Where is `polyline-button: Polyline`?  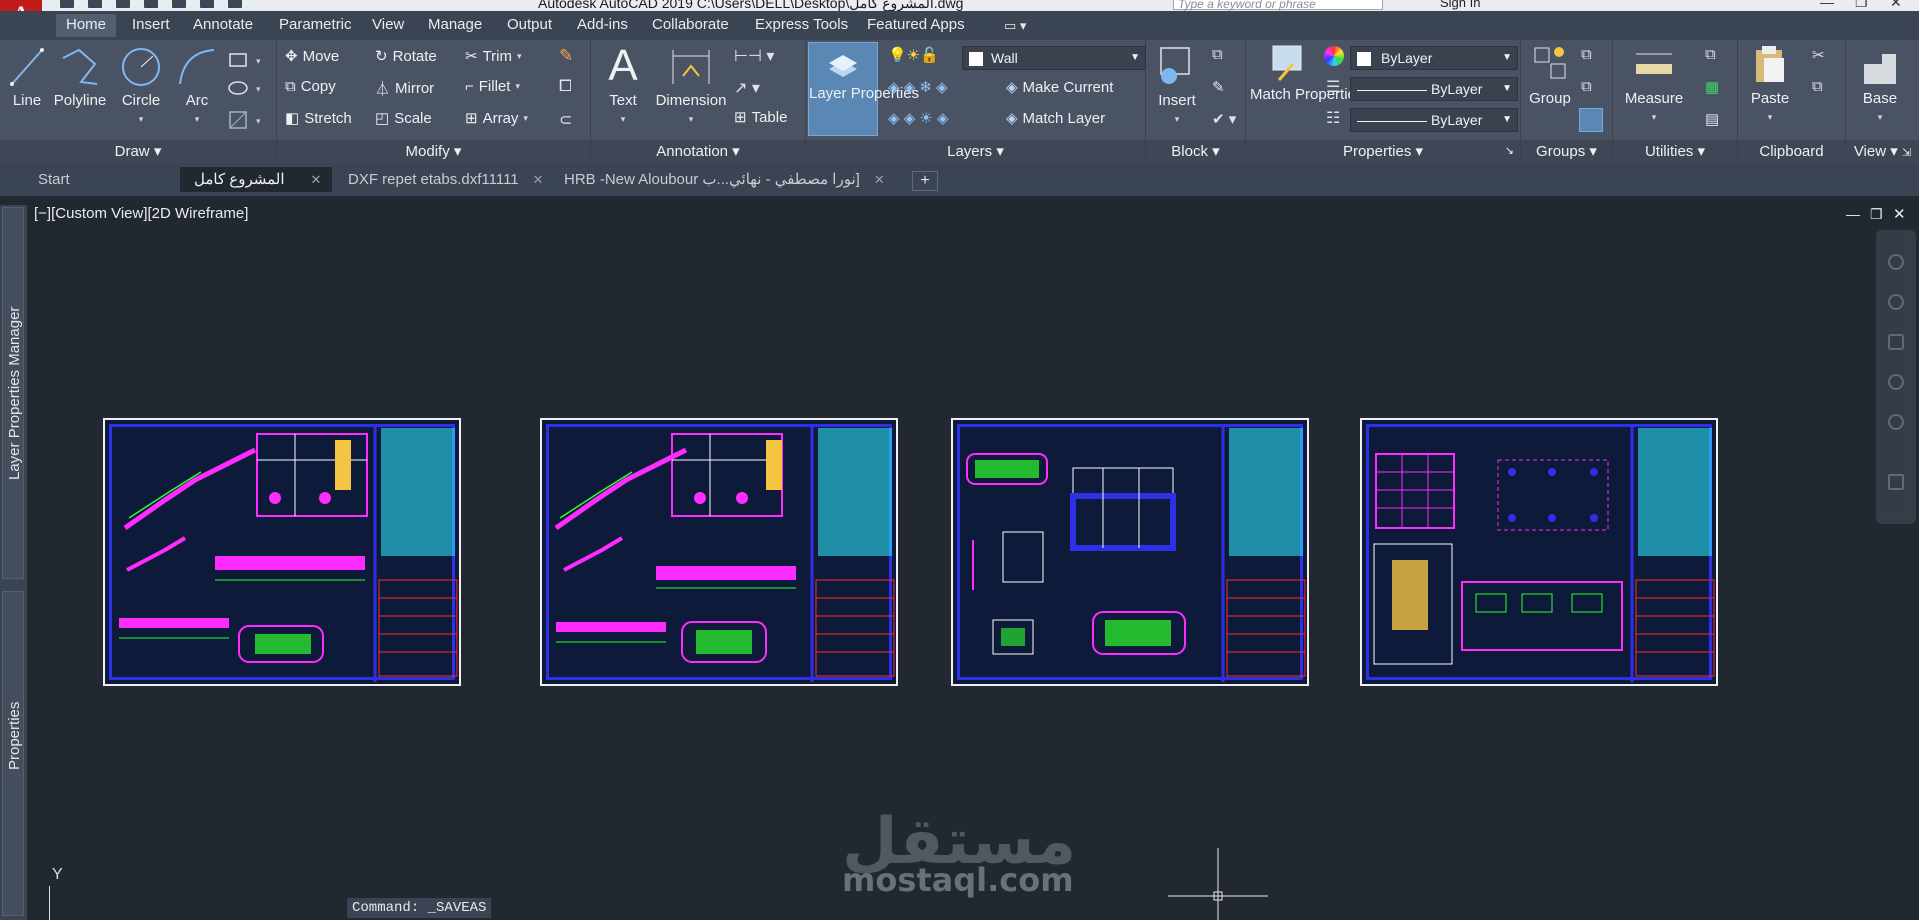
polyline-button: Polyline is located at coordinates (80, 78).